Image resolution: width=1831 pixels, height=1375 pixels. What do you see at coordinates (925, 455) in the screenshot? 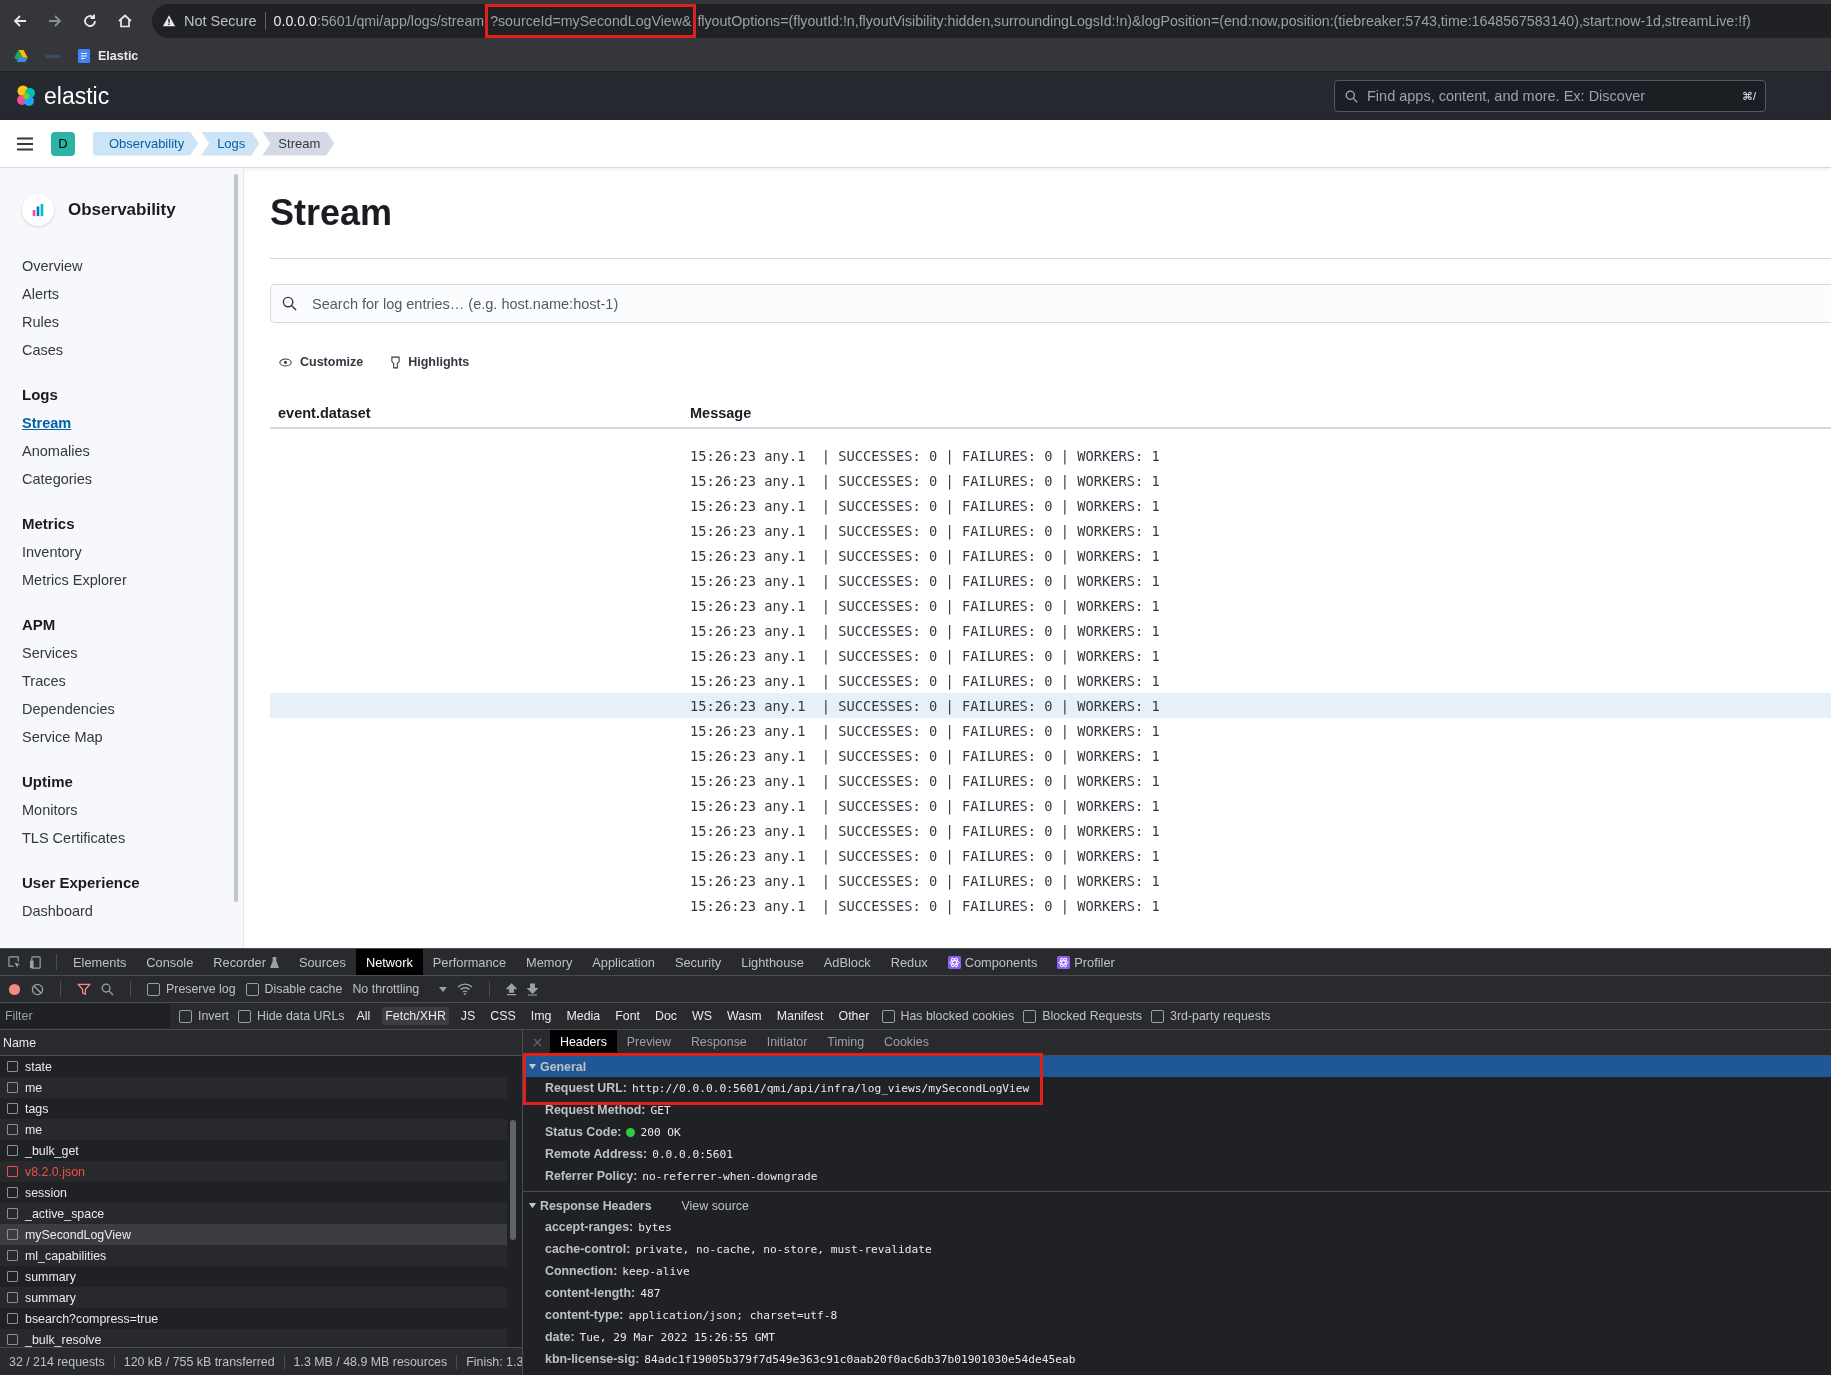
I see `log-message: 15:26:23 any.1 | SUCCESSES: 0 | FAILURES: 0 | WORKERS: 1` at bounding box center [925, 455].